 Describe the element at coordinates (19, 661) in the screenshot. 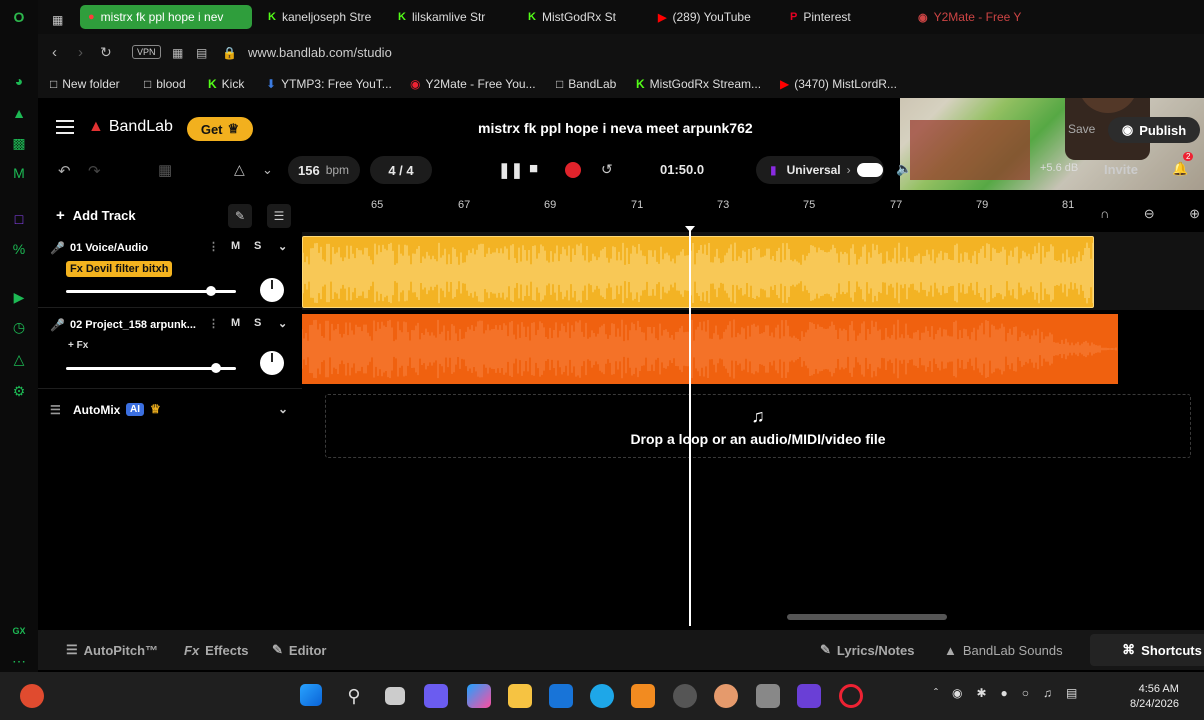

I see `more-icon: ⋯` at that location.